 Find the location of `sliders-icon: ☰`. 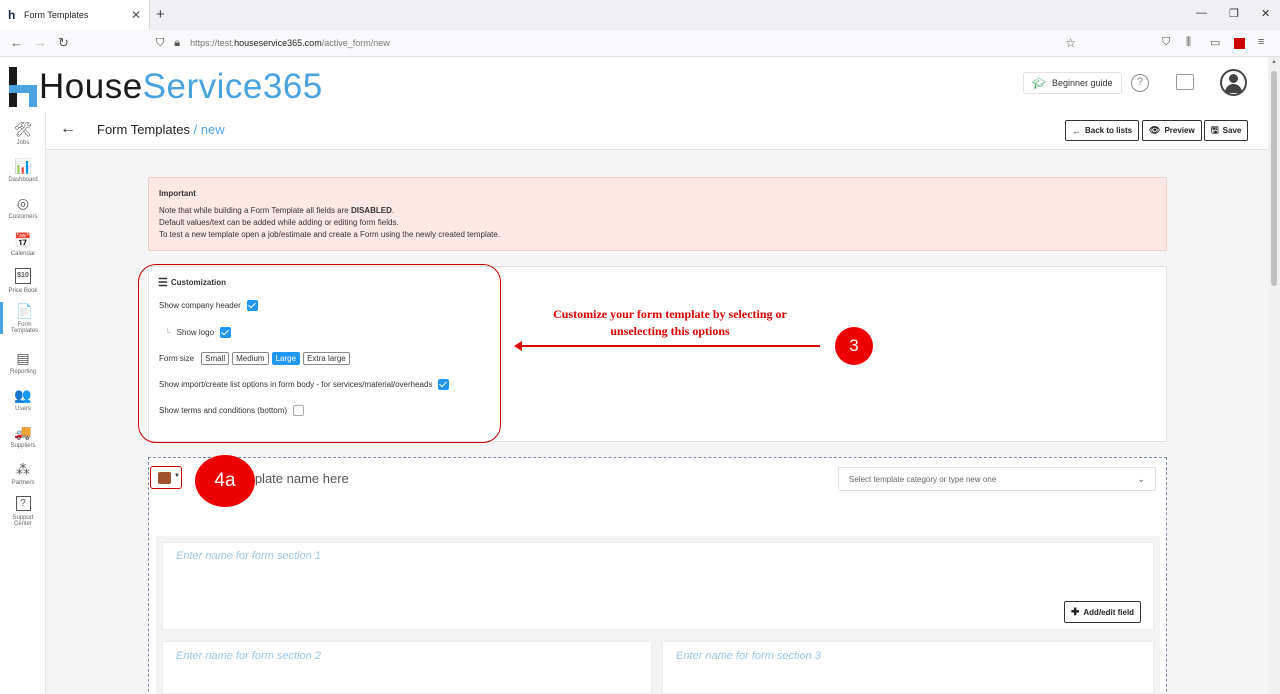

sliders-icon: ☰ is located at coordinates (163, 283).